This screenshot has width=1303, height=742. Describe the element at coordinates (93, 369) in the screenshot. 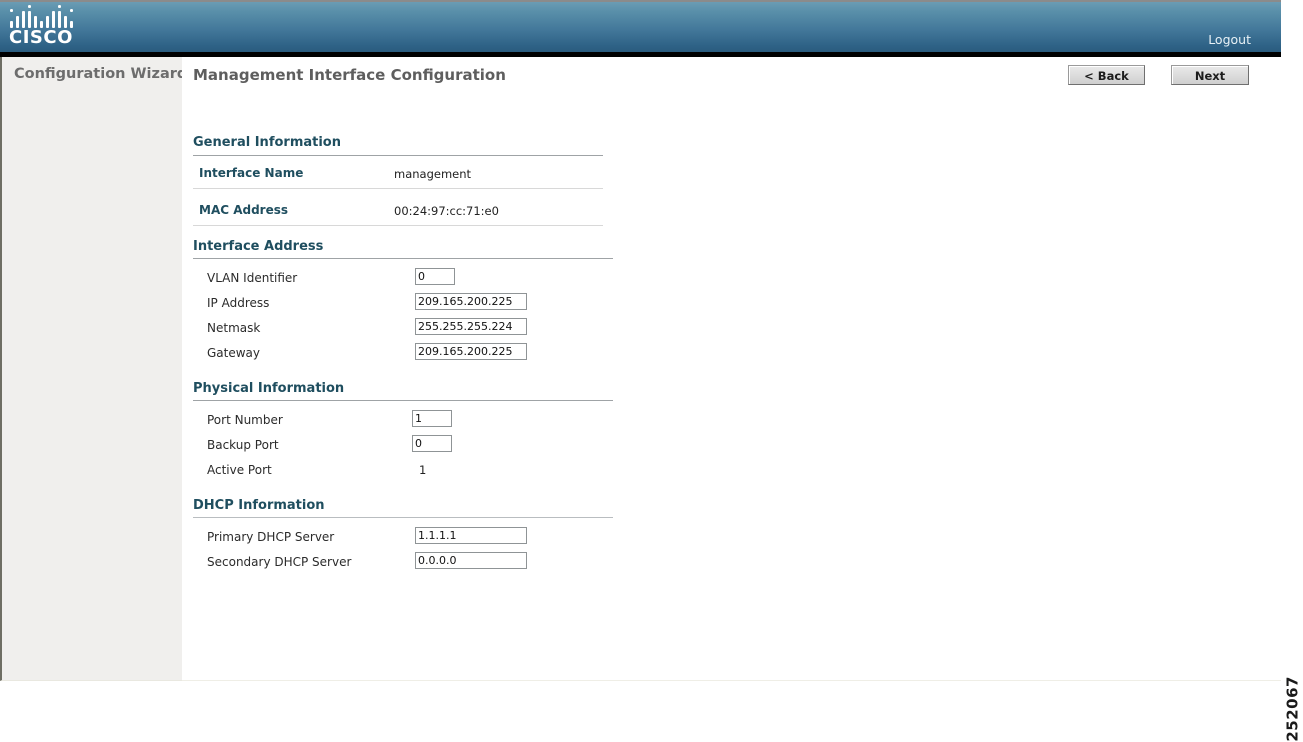

I see `sidebar: Configuration Wizard` at that location.